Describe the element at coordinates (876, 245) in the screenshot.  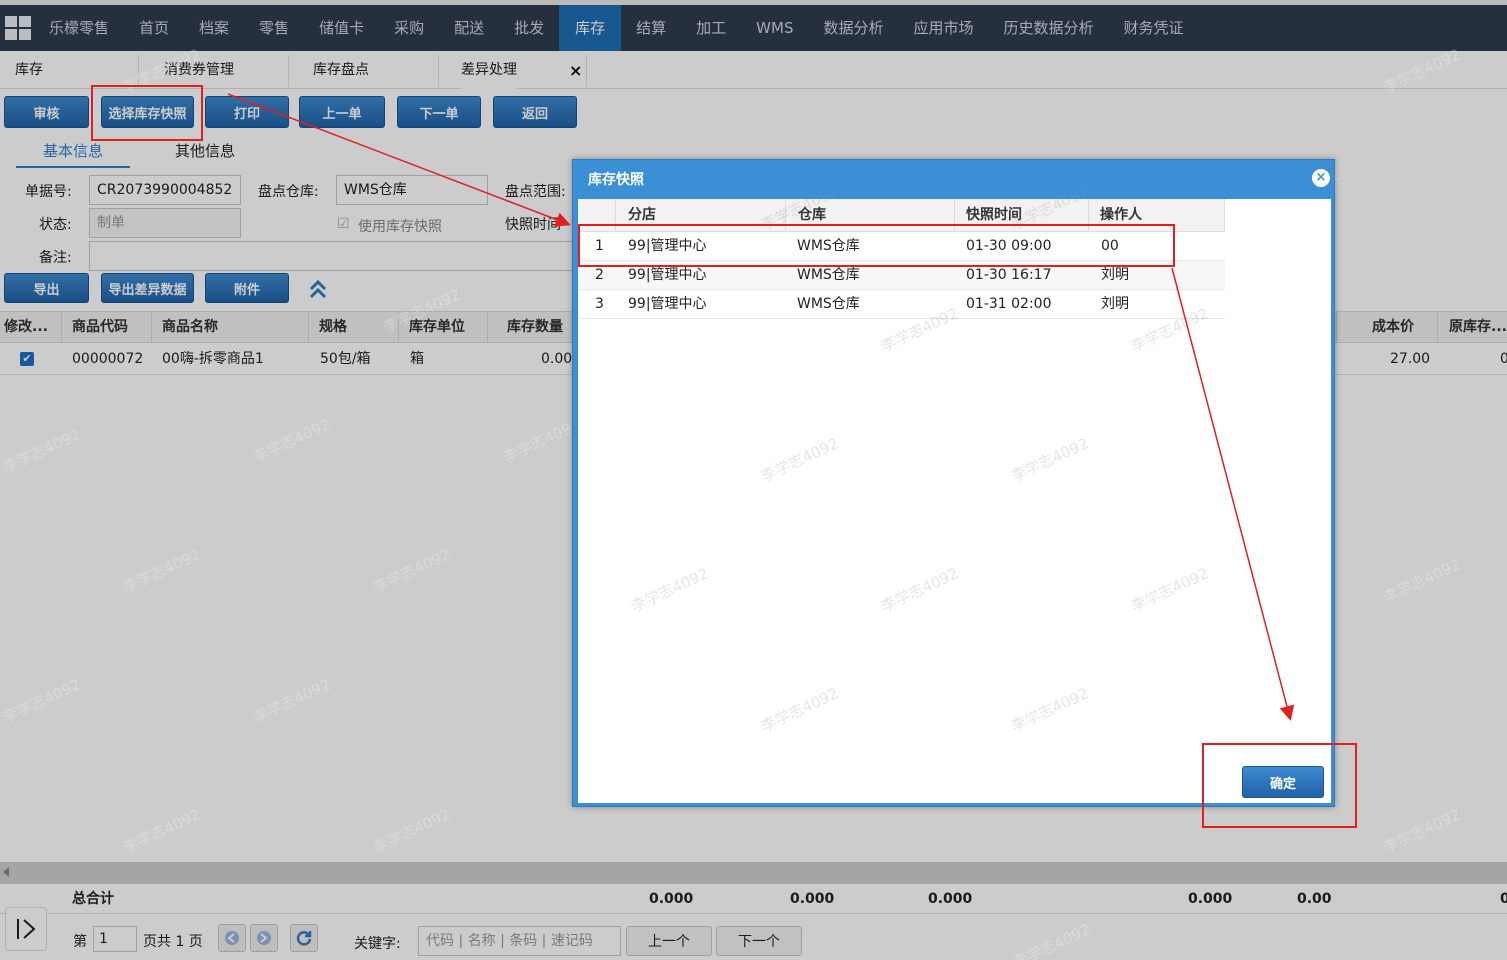
I see `annotation-box-first-row` at that location.